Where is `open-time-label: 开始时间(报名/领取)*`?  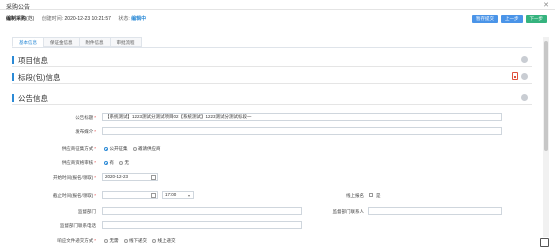
open-time-label: 开始时间(报名/领取)* is located at coordinates (74, 177).